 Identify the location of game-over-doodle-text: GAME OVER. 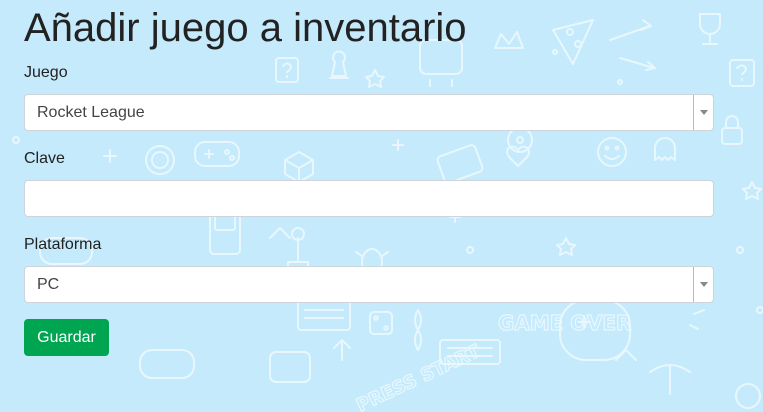
(564, 323).